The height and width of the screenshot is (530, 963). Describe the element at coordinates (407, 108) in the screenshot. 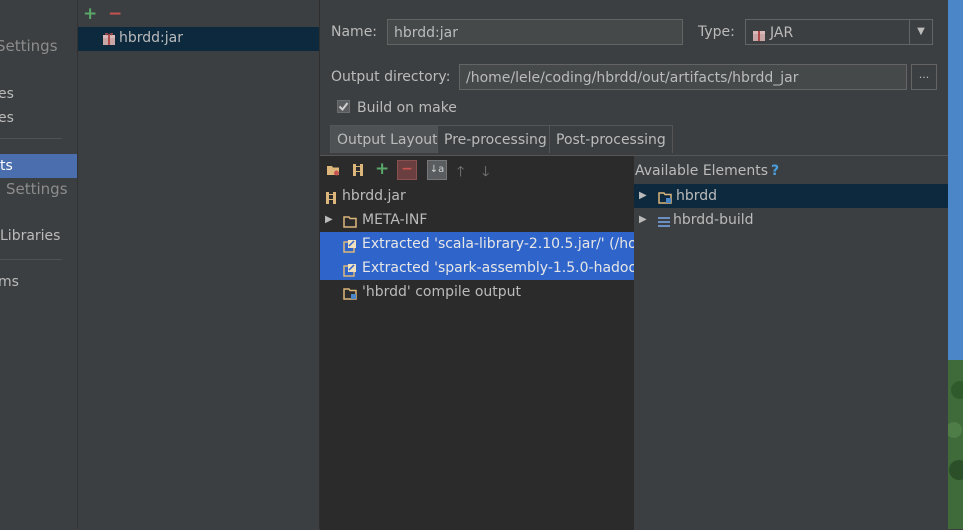

I see `build-on-make-label: Build on make` at that location.